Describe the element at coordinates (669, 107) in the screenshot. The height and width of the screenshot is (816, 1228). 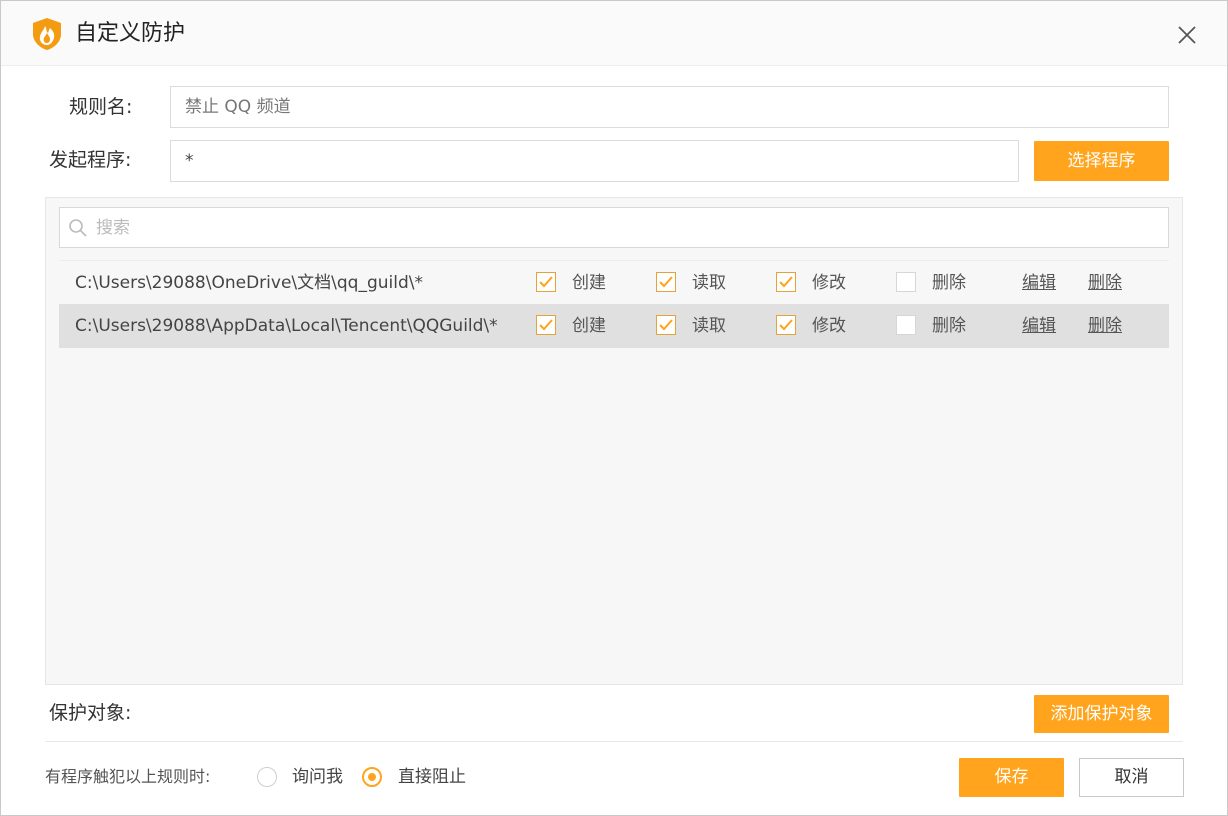
I see `rule-name-input: 禁止 QQ 频道` at that location.